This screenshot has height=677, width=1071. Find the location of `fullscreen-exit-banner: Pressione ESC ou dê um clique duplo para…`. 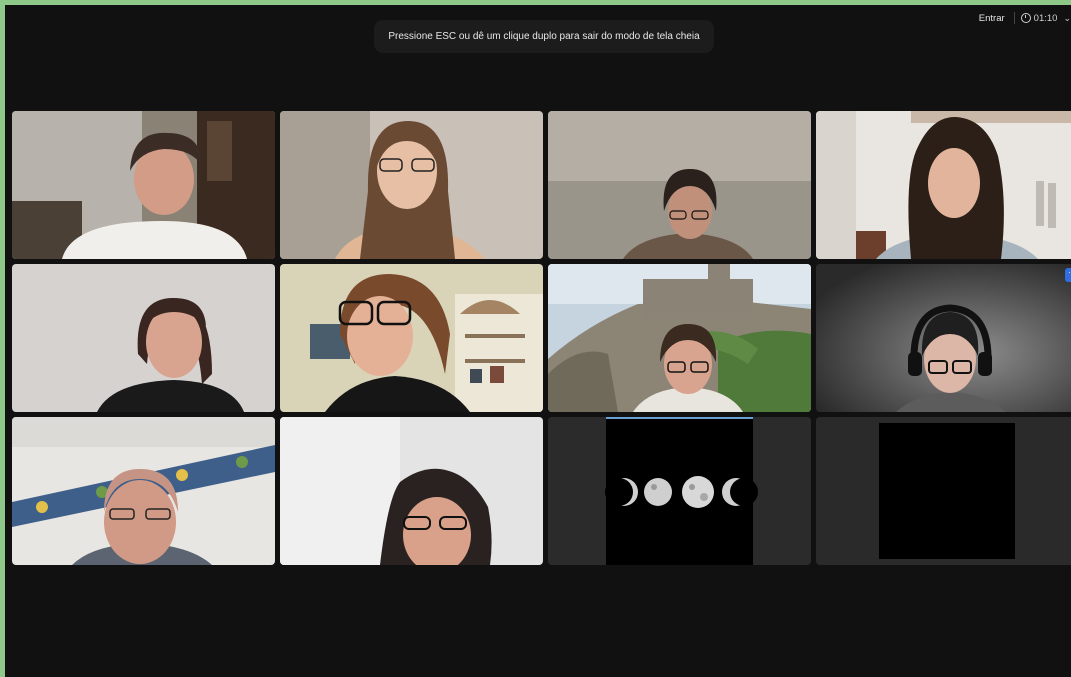

fullscreen-exit-banner: Pressione ESC ou dê um clique duplo para… is located at coordinates (544, 36).